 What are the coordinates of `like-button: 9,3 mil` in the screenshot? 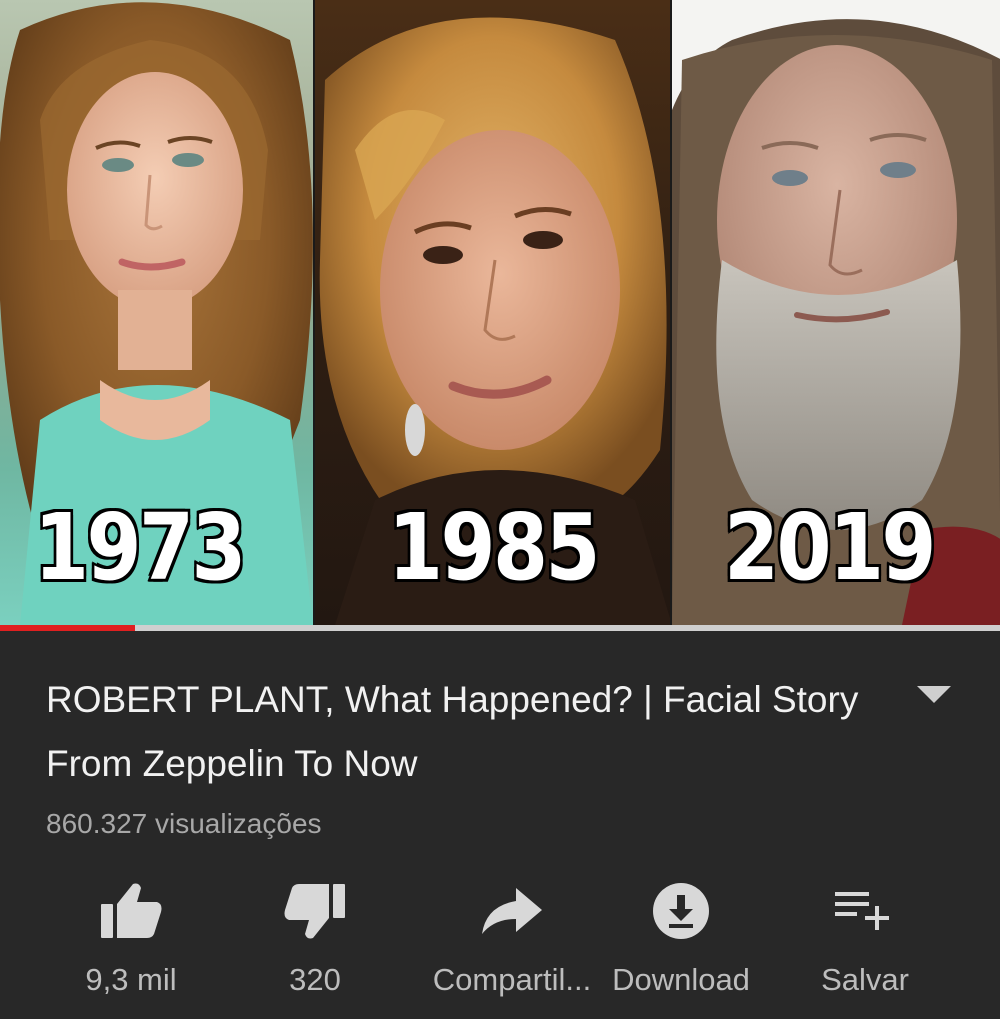 It's located at (131, 940).